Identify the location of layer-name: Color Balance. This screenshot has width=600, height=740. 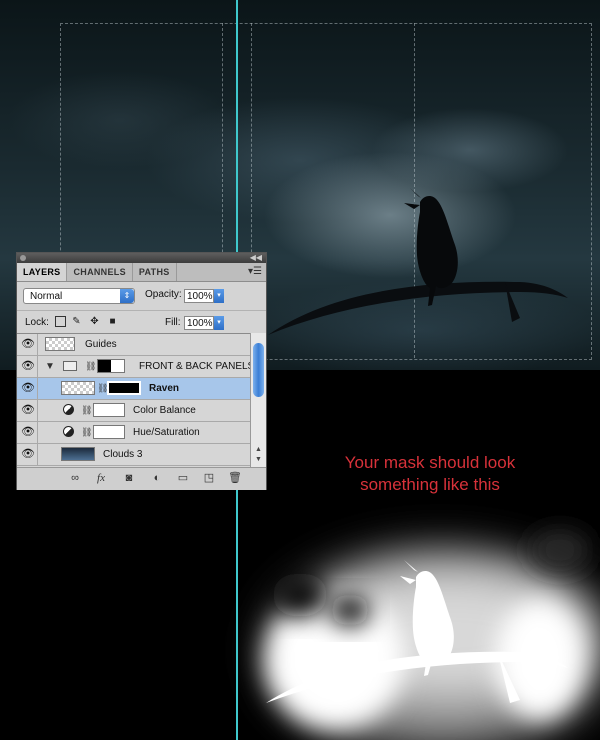
(164, 410).